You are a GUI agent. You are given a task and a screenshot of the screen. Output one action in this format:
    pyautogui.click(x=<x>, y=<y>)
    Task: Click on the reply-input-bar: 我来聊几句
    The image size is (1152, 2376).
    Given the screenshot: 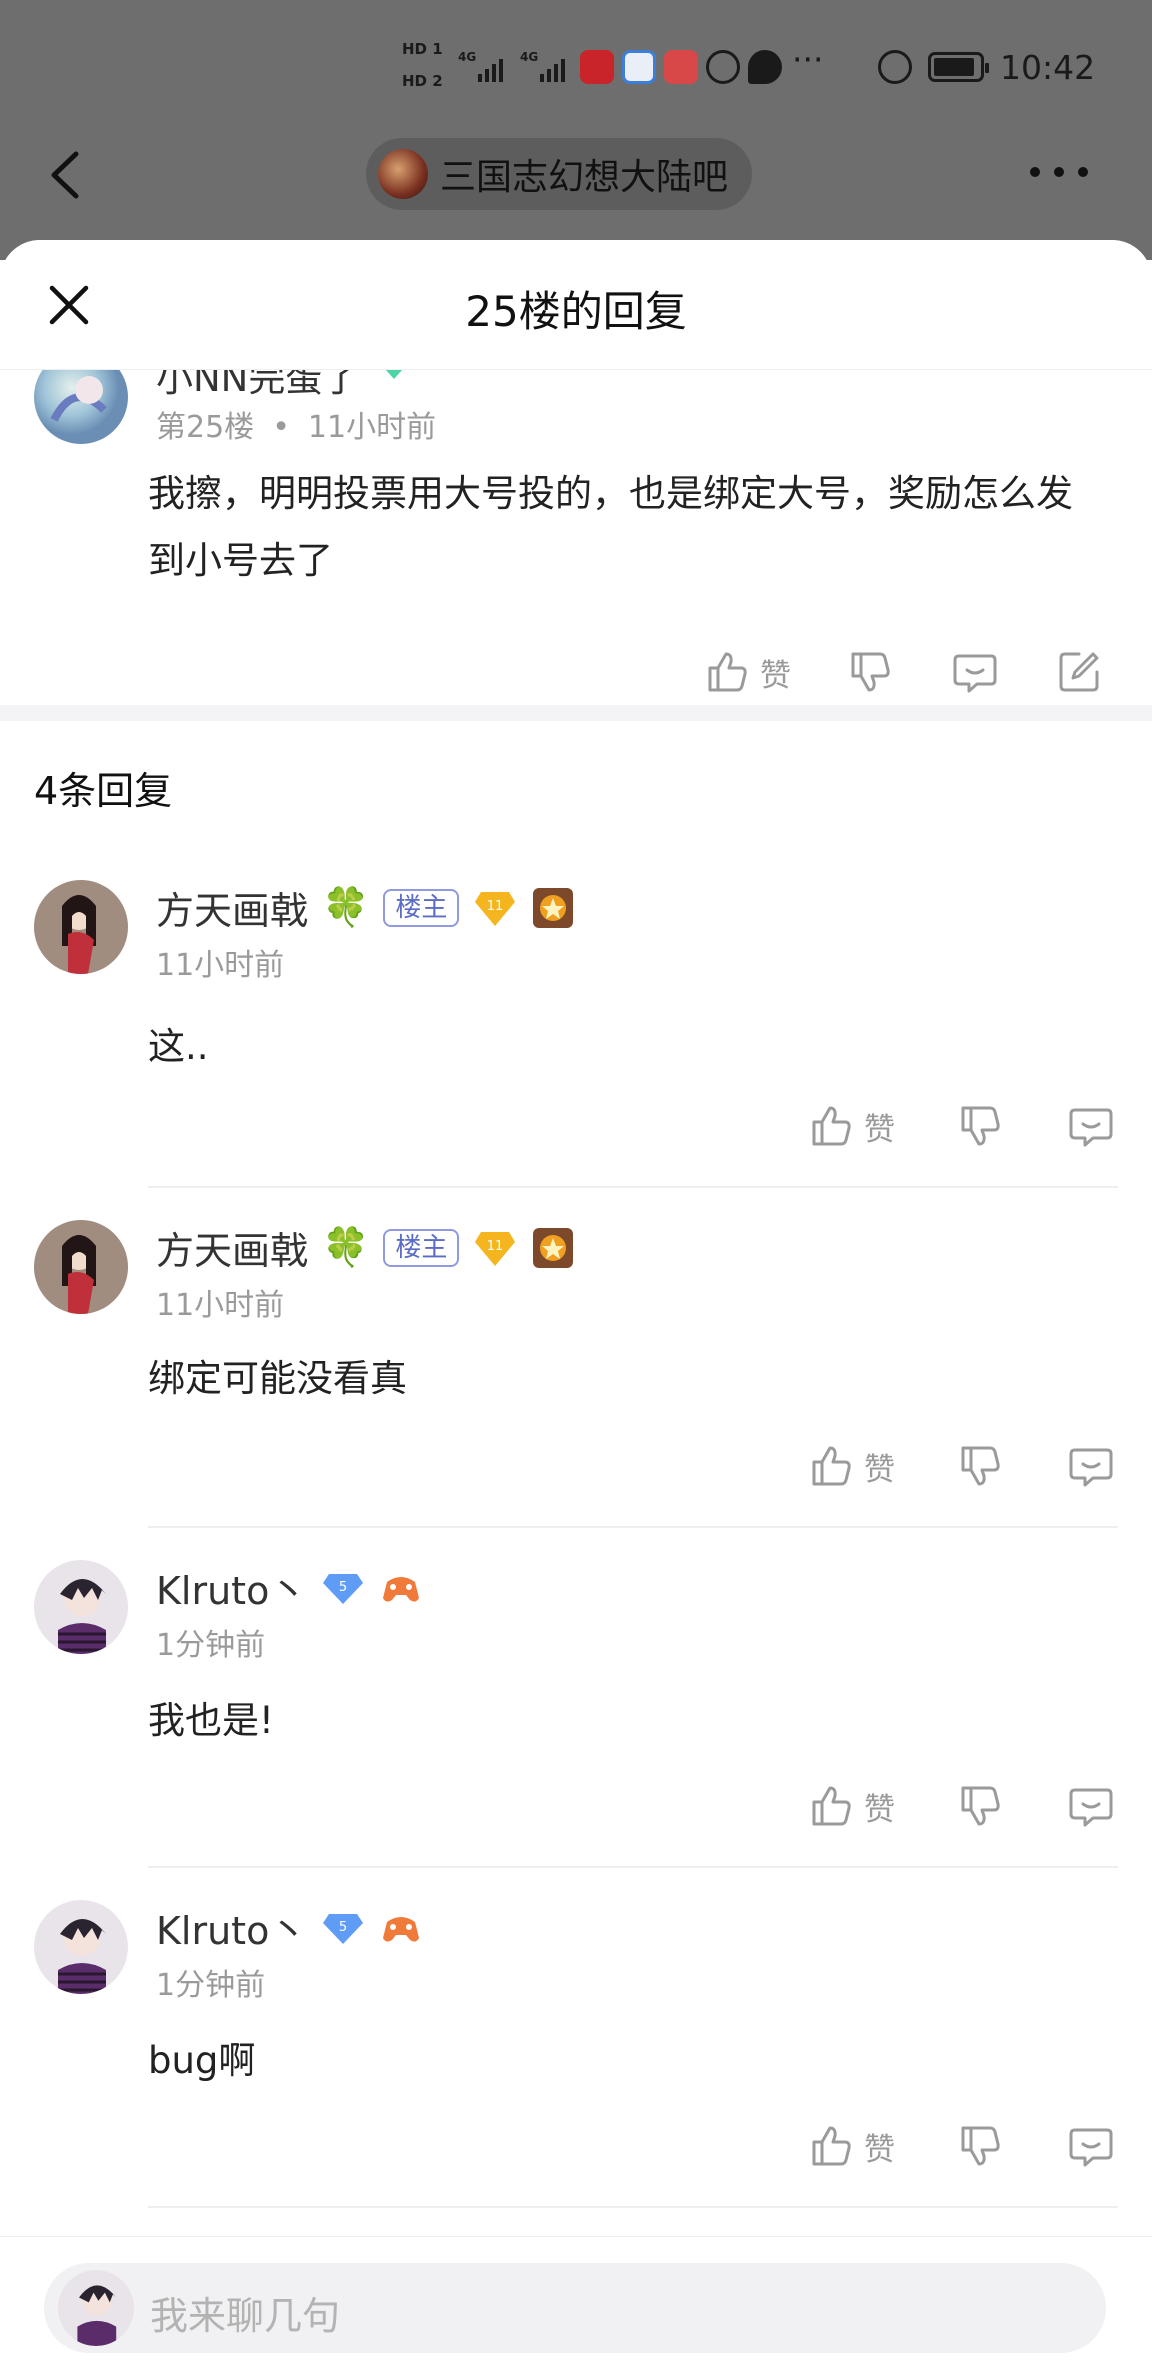 What is the action you would take?
    pyautogui.click(x=576, y=2306)
    